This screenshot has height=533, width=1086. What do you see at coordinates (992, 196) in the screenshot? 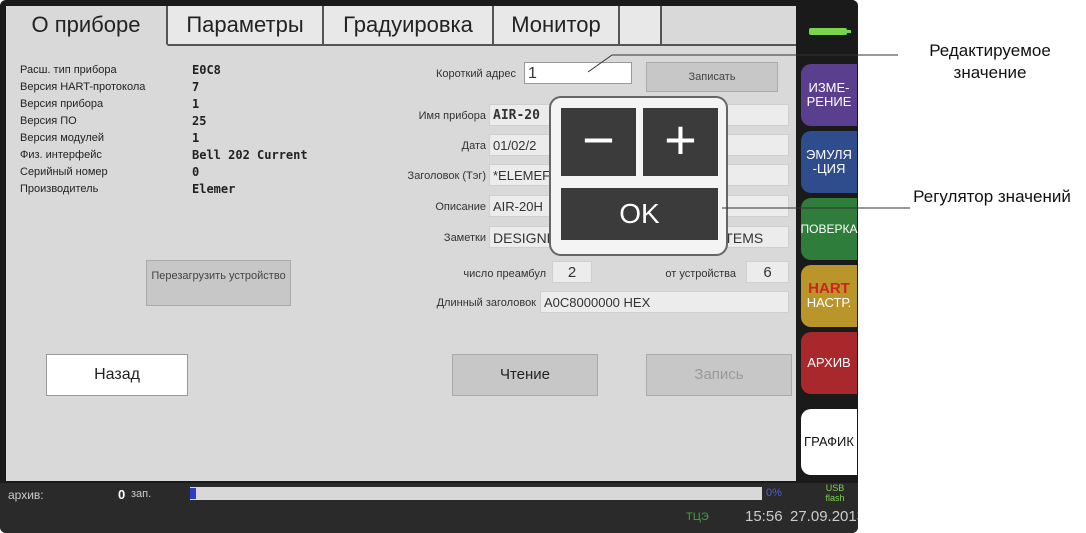
I see `callout-value-regulator: Регулятор значений` at bounding box center [992, 196].